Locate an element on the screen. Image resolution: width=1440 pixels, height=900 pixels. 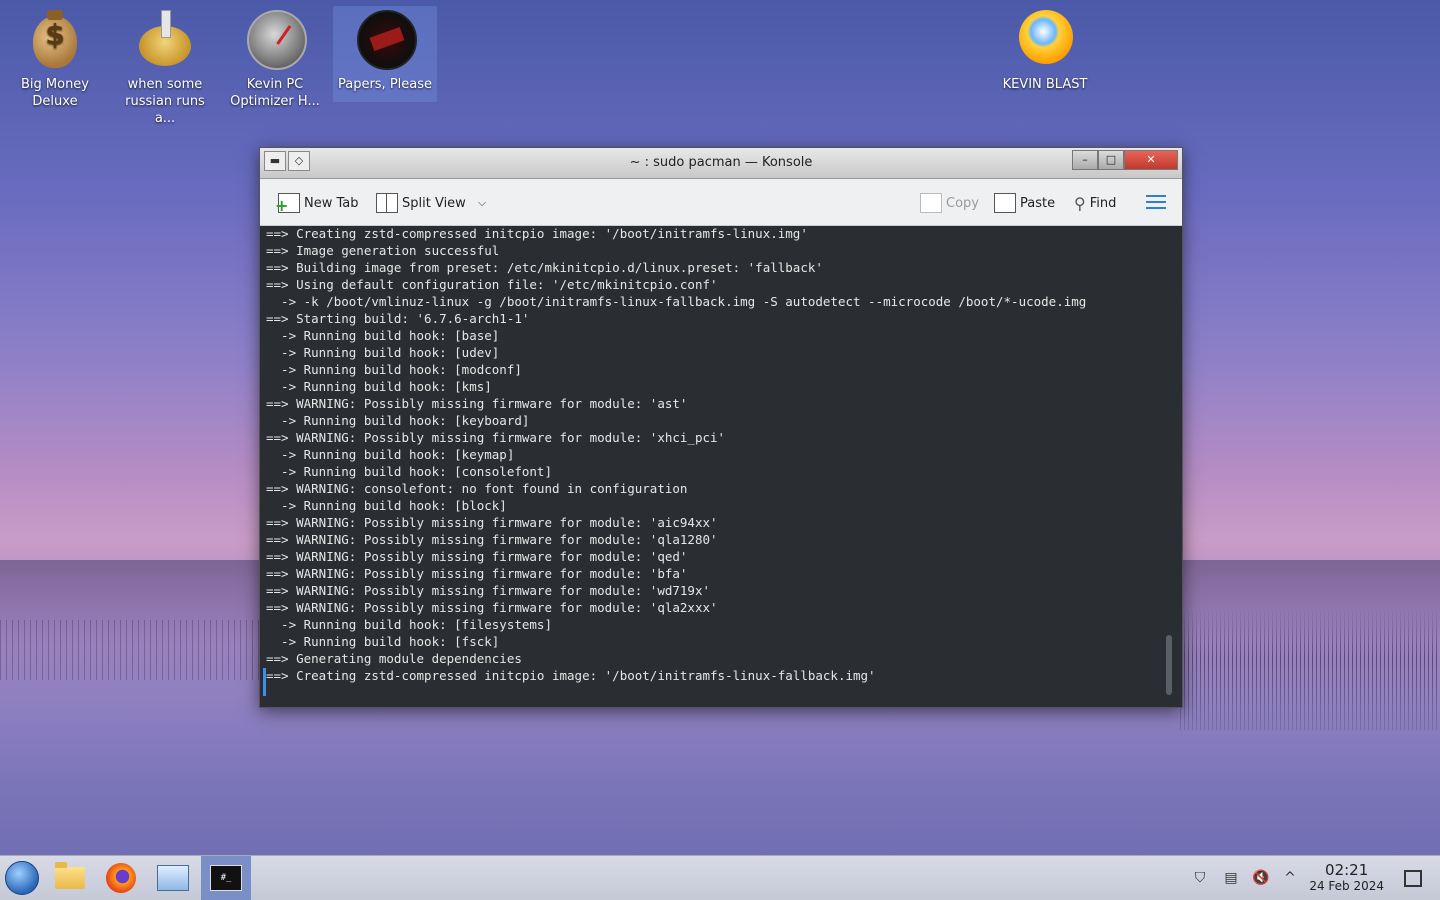
desktop-icon-big-money-deluxe: $ Big Money Deluxe is located at coordinates (55, 58).